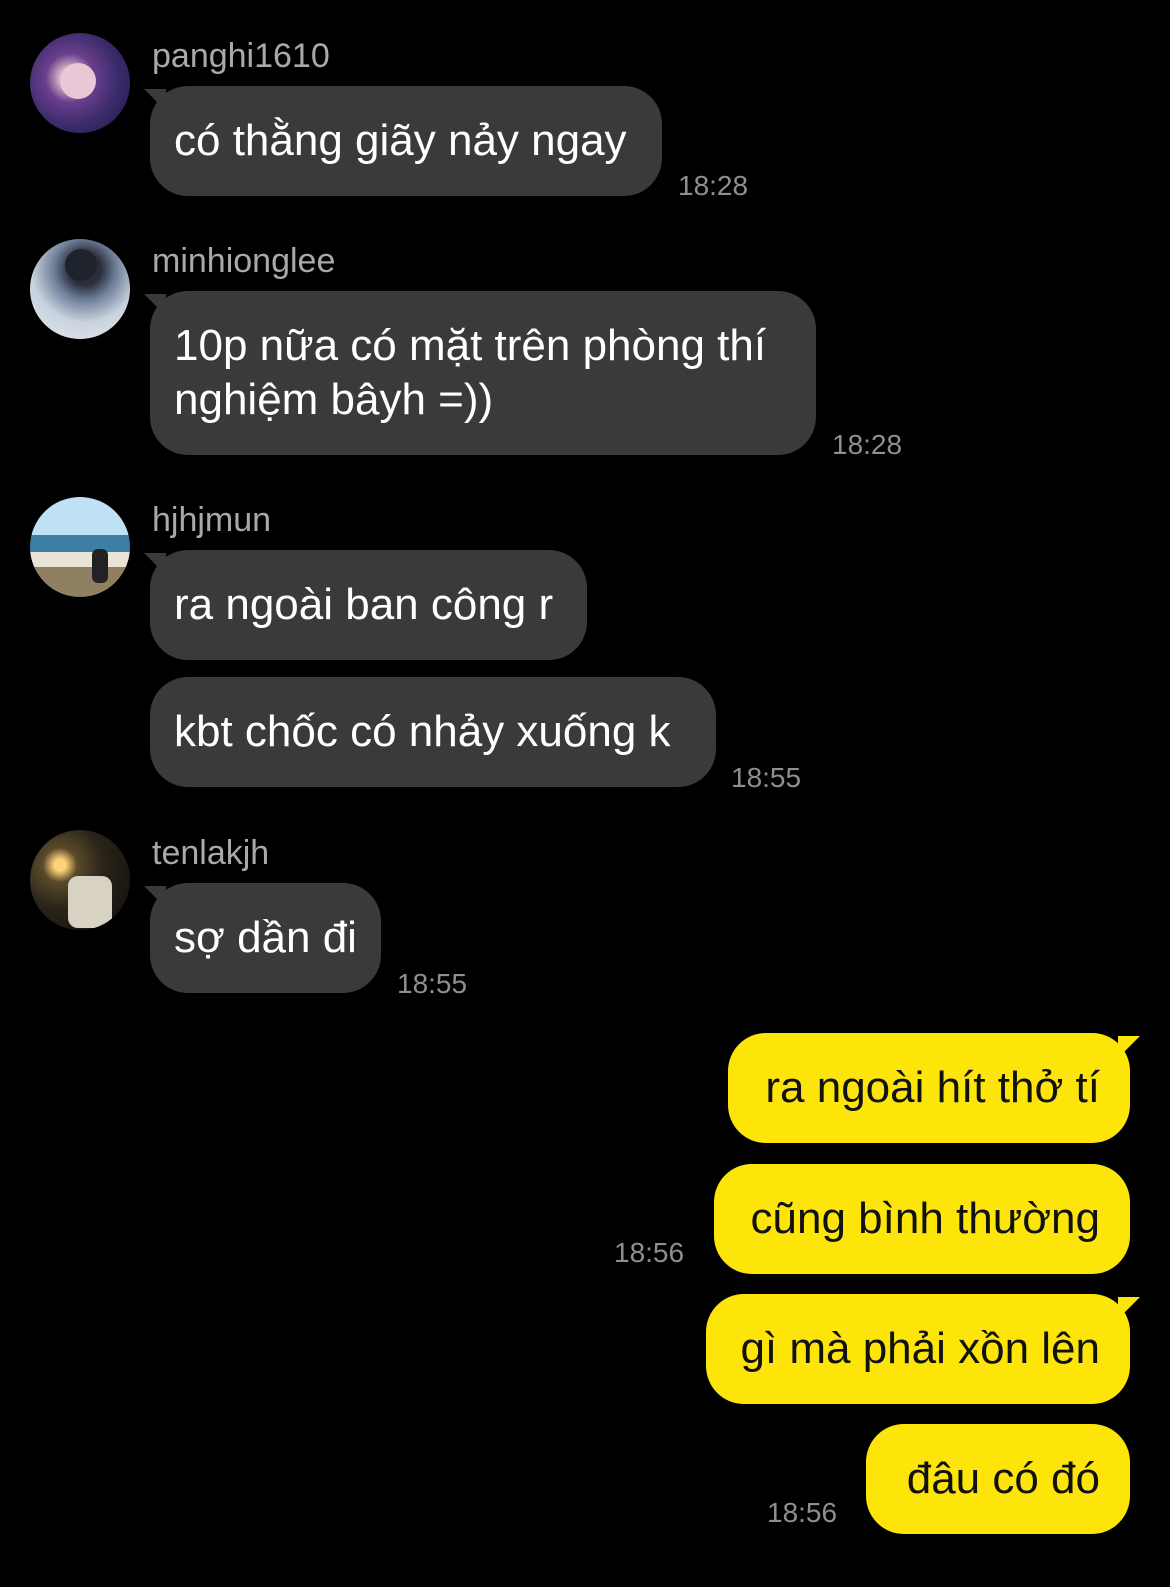  What do you see at coordinates (265, 938) in the screenshot?
I see `message-bubble: sợ dần đi` at bounding box center [265, 938].